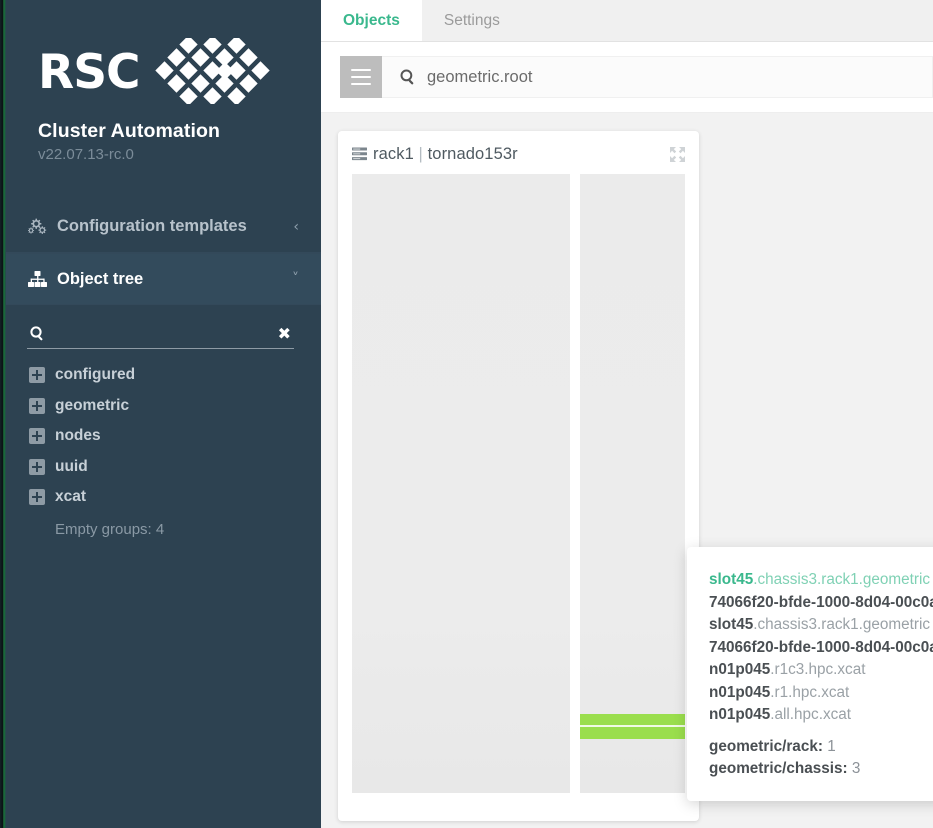 Image resolution: width=933 pixels, height=828 pixels. I want to click on tree-item-label: xcat, so click(71, 497).